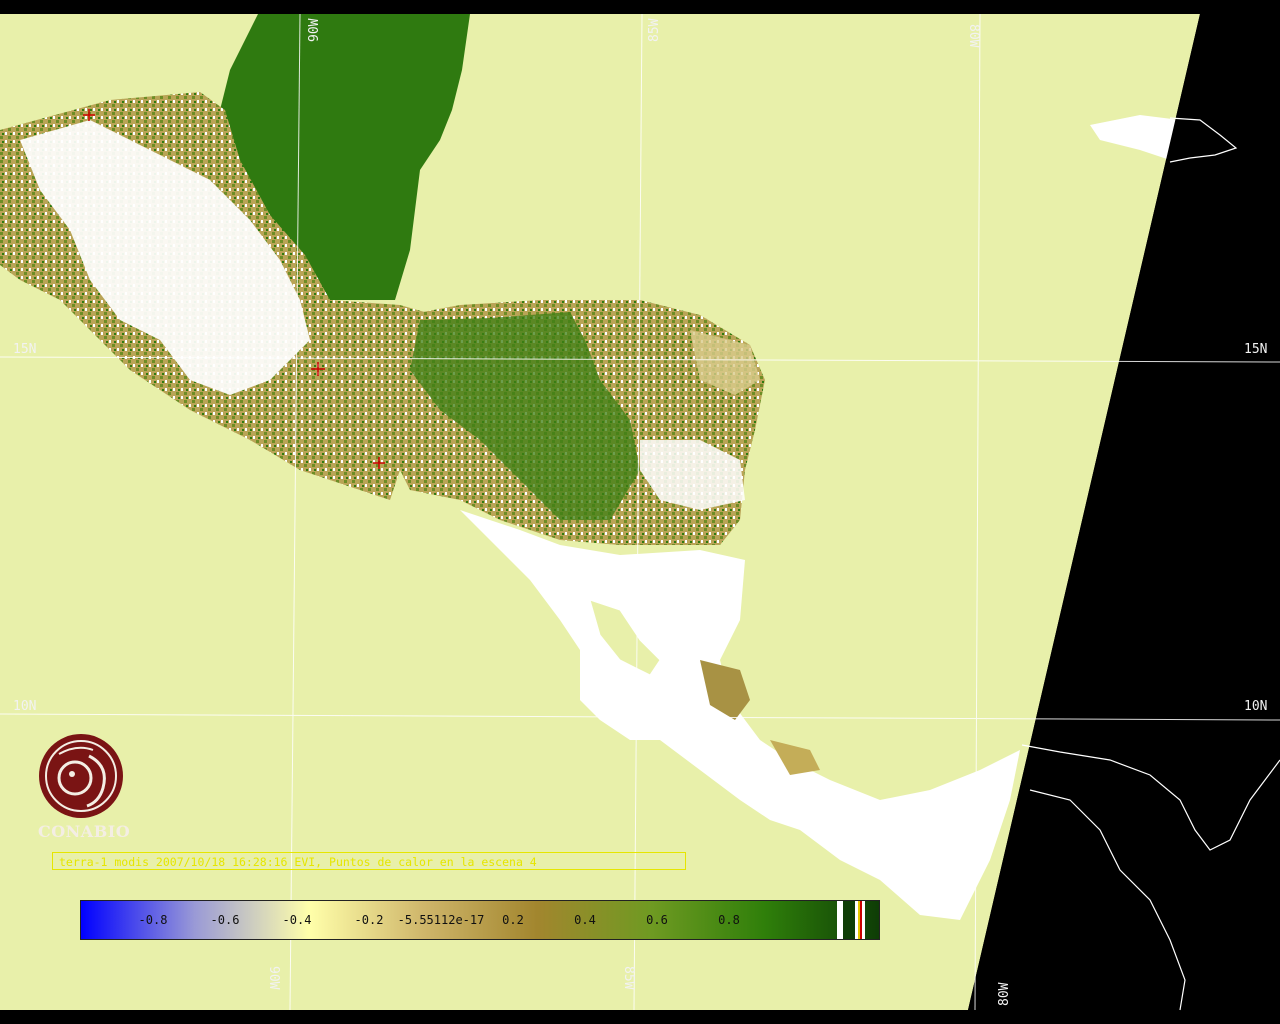 This screenshot has height=1024, width=1280. I want to click on evi-colorbar: -0.8 -0.6 -0.4 -0.2 -5.55112e-17 0.2 0.4 0.6 0.8, so click(480, 920).